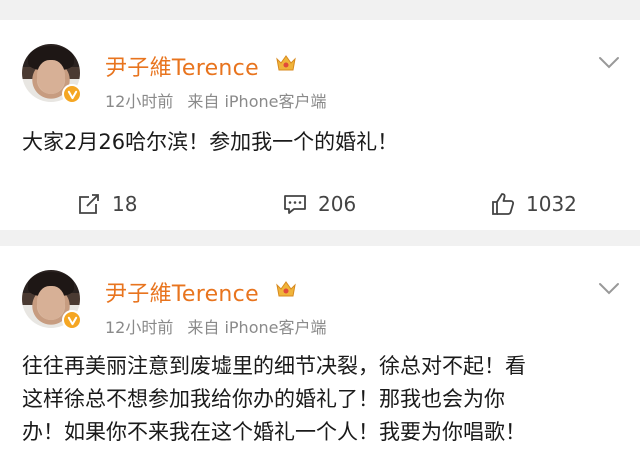  What do you see at coordinates (503, 204) in the screenshot?
I see `like-icon` at bounding box center [503, 204].